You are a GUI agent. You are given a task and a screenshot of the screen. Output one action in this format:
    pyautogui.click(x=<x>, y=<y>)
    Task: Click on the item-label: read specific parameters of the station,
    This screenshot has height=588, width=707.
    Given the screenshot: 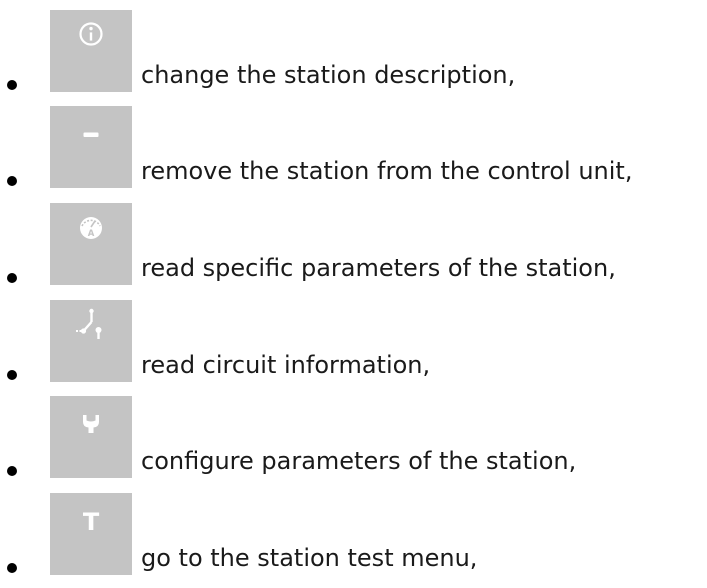 What is the action you would take?
    pyautogui.click(x=378, y=268)
    